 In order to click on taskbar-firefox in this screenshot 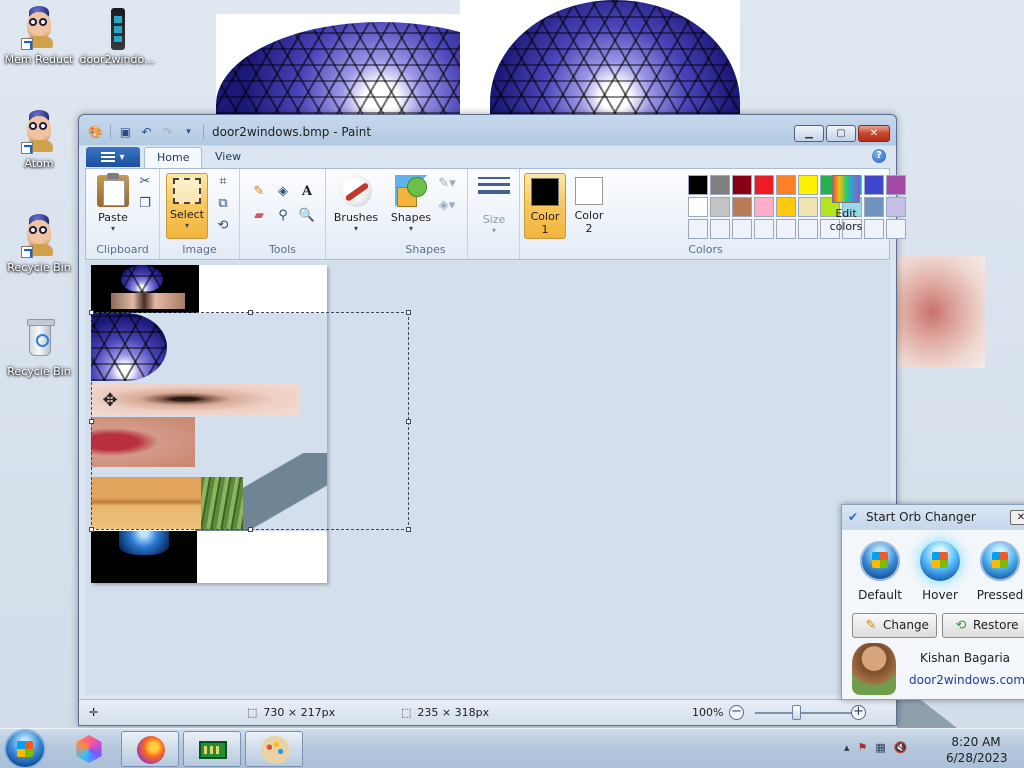, I will do `click(150, 749)`.